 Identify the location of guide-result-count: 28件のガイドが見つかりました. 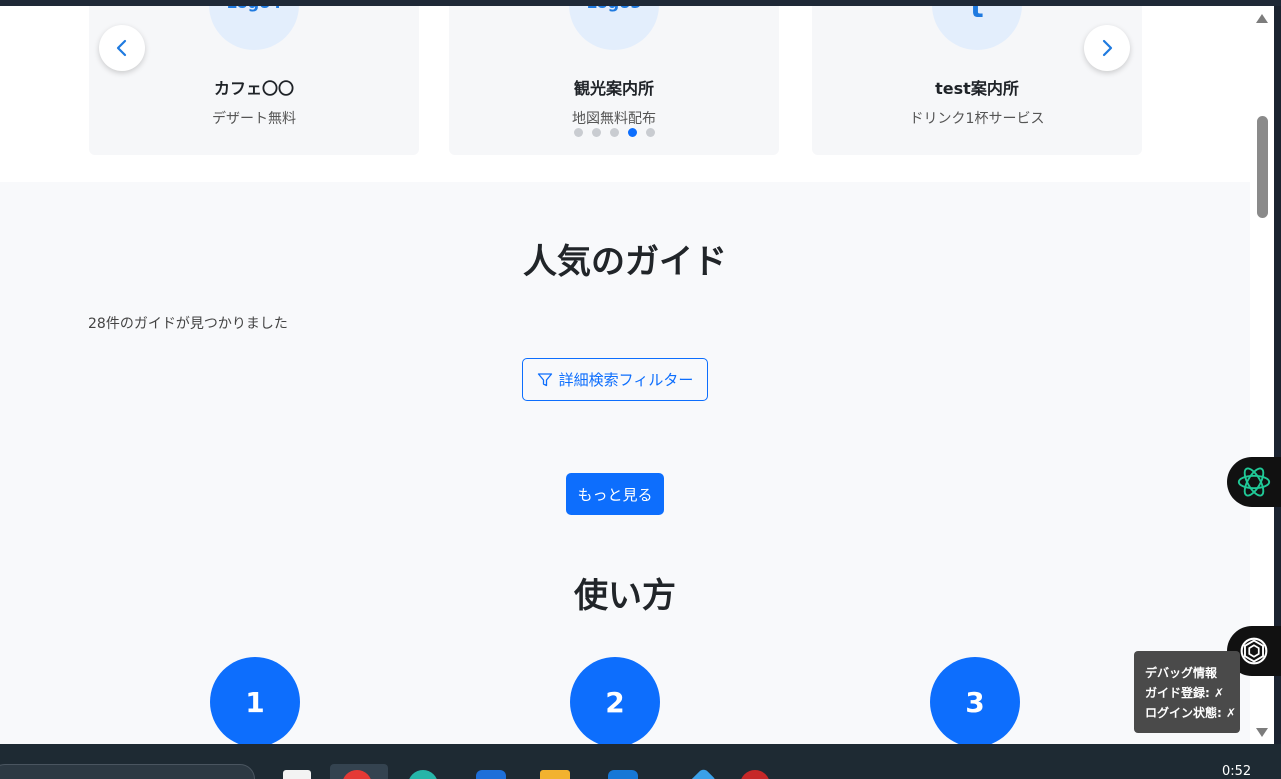
(188, 324).